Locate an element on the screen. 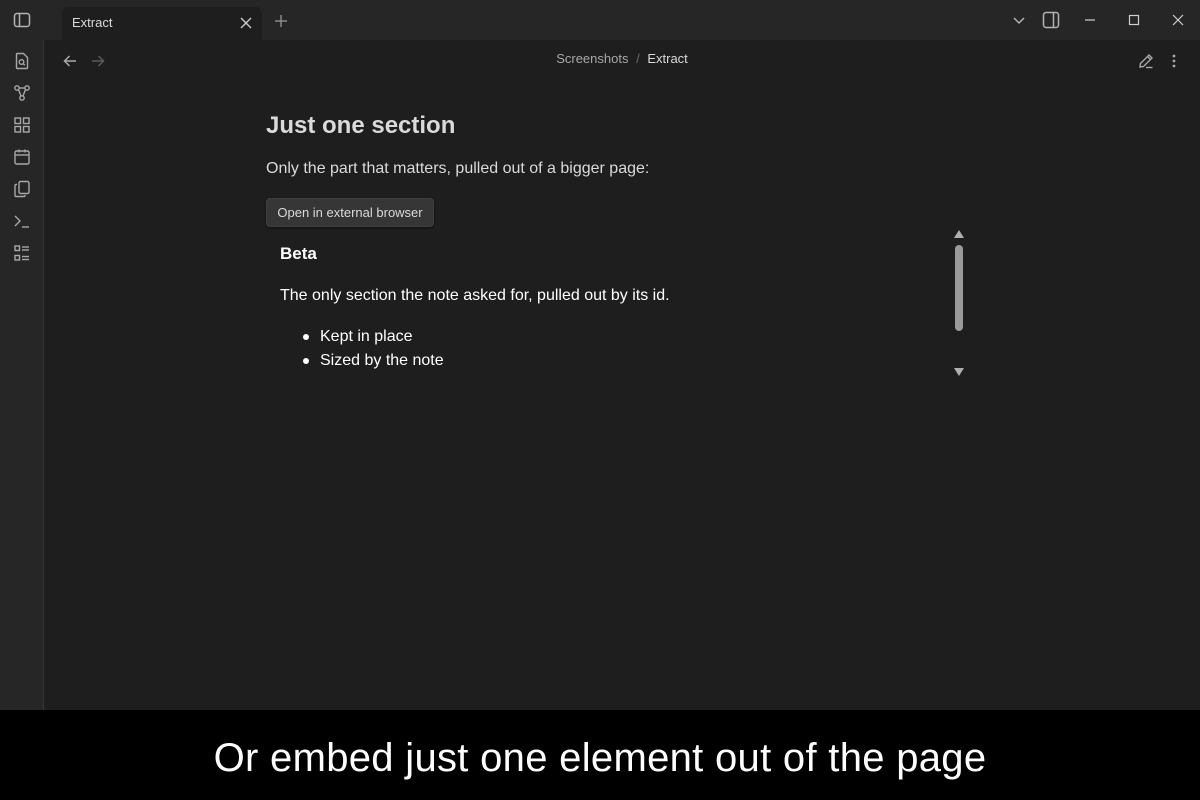  tab-list-button is located at coordinates (1019, 20).